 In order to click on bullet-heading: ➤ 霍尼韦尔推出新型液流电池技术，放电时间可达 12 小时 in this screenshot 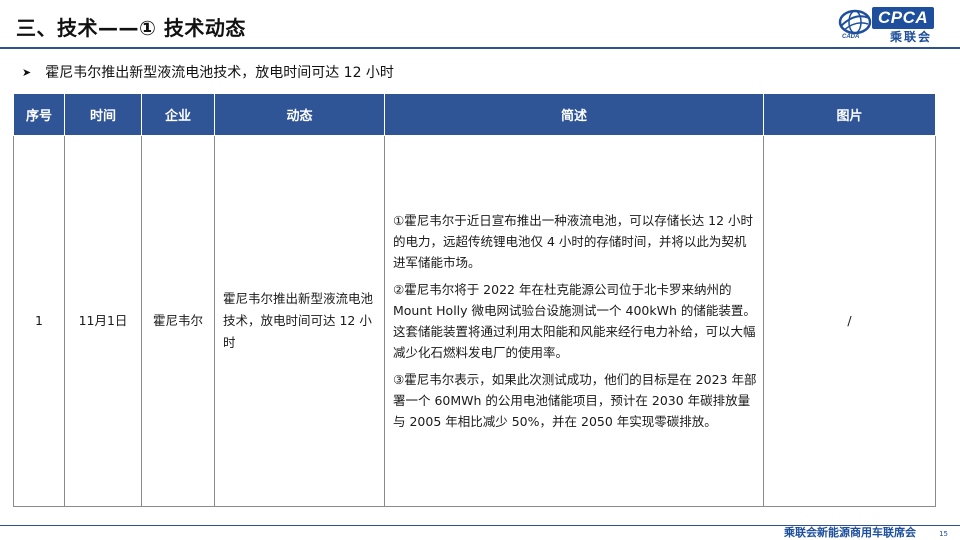, I will do `click(208, 72)`.